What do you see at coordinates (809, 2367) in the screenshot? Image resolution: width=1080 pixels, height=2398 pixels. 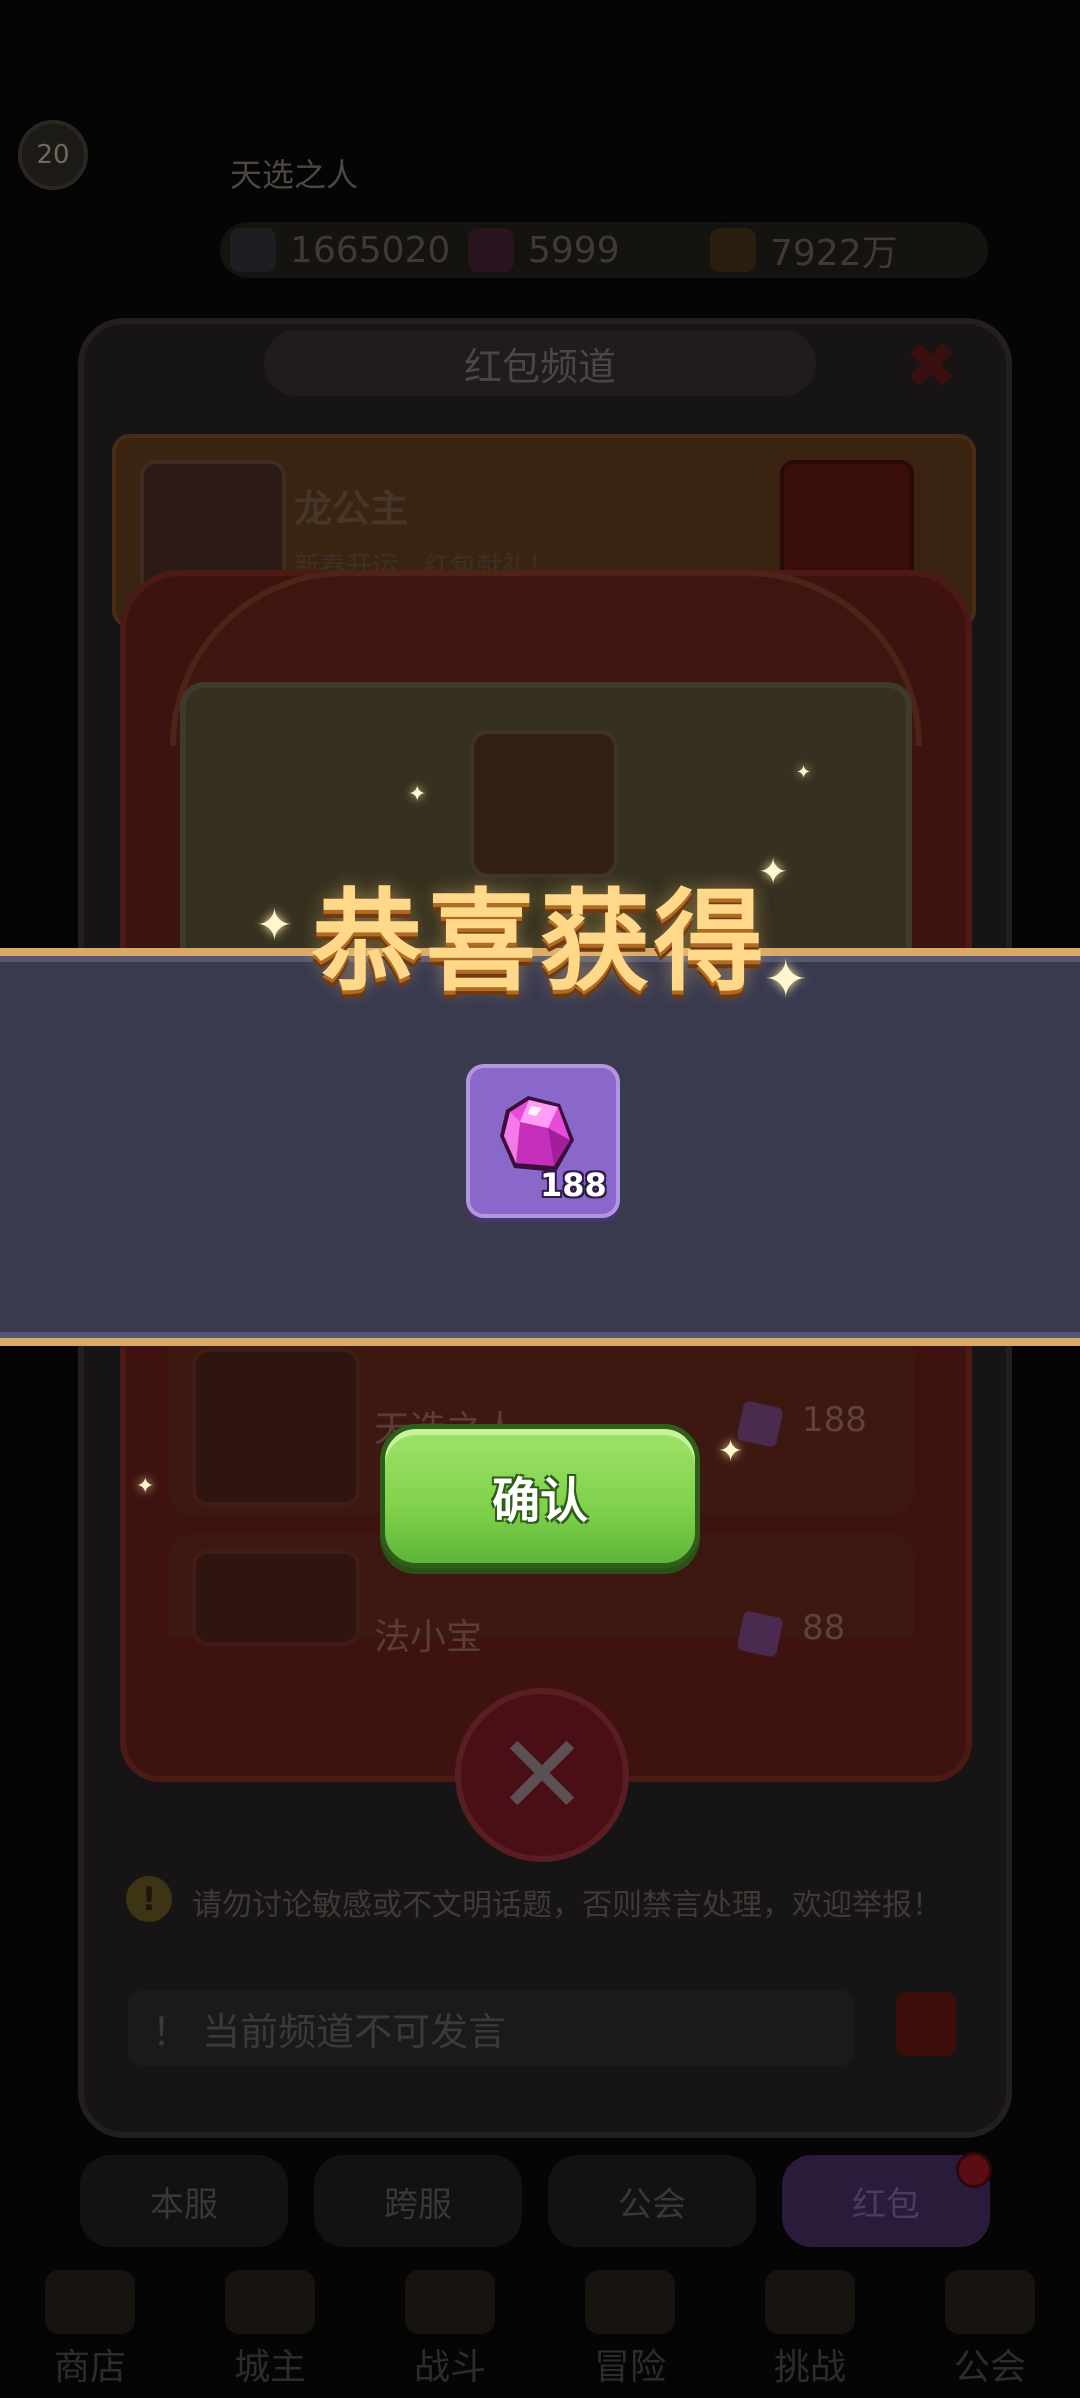 I see `nav-label: 挑战` at bounding box center [809, 2367].